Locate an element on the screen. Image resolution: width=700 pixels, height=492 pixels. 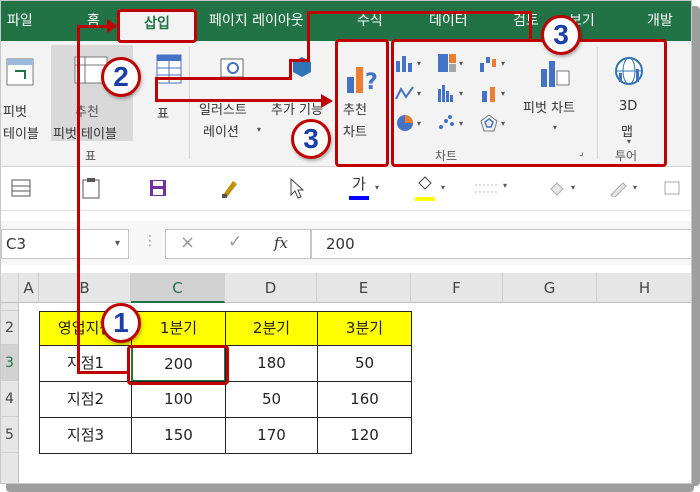
borders-icon is located at coordinates (487, 188).